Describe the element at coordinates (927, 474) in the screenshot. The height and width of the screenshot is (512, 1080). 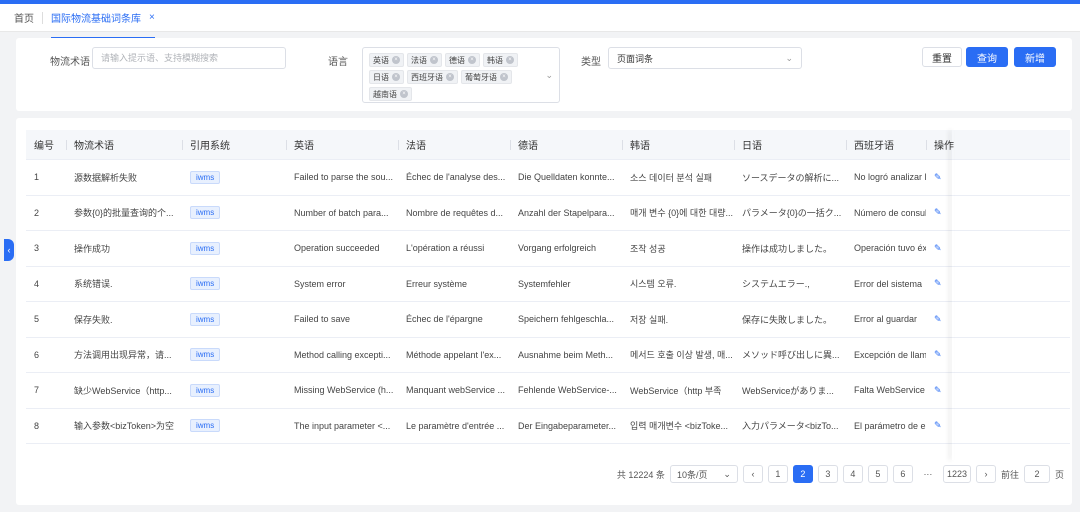
I see `page-ellipsis: ···` at that location.